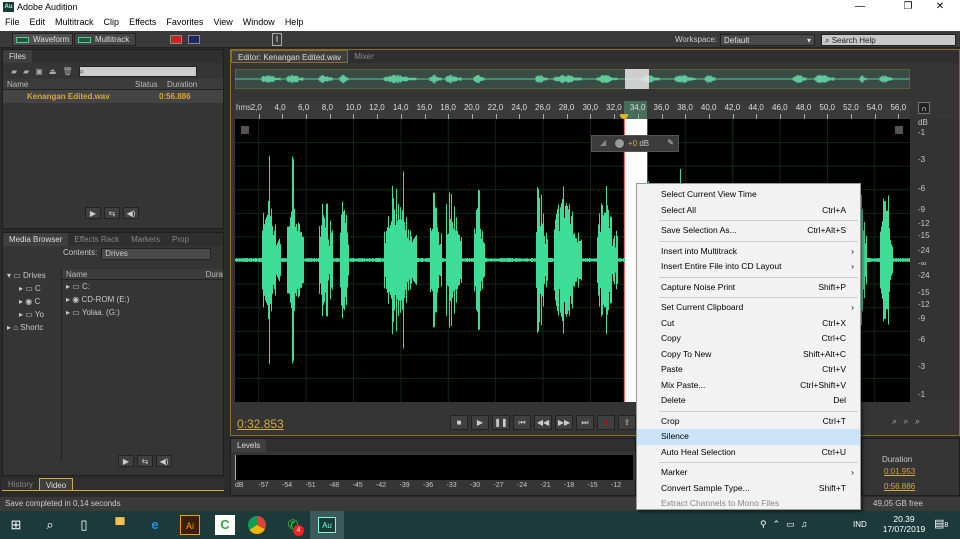 This screenshot has height=539, width=960. Describe the element at coordinates (14, 71) in the screenshot. I see `open-folder-icon: ▰` at that location.